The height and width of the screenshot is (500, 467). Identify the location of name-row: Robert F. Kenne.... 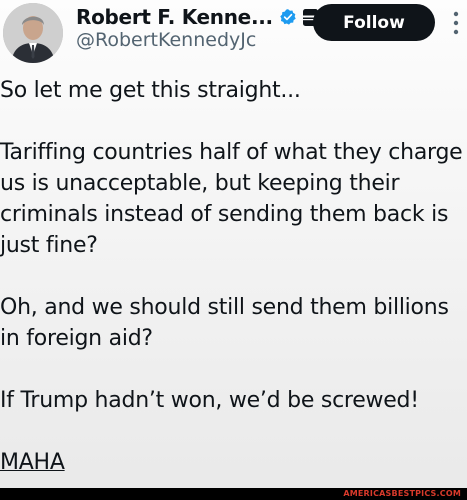
(197, 17).